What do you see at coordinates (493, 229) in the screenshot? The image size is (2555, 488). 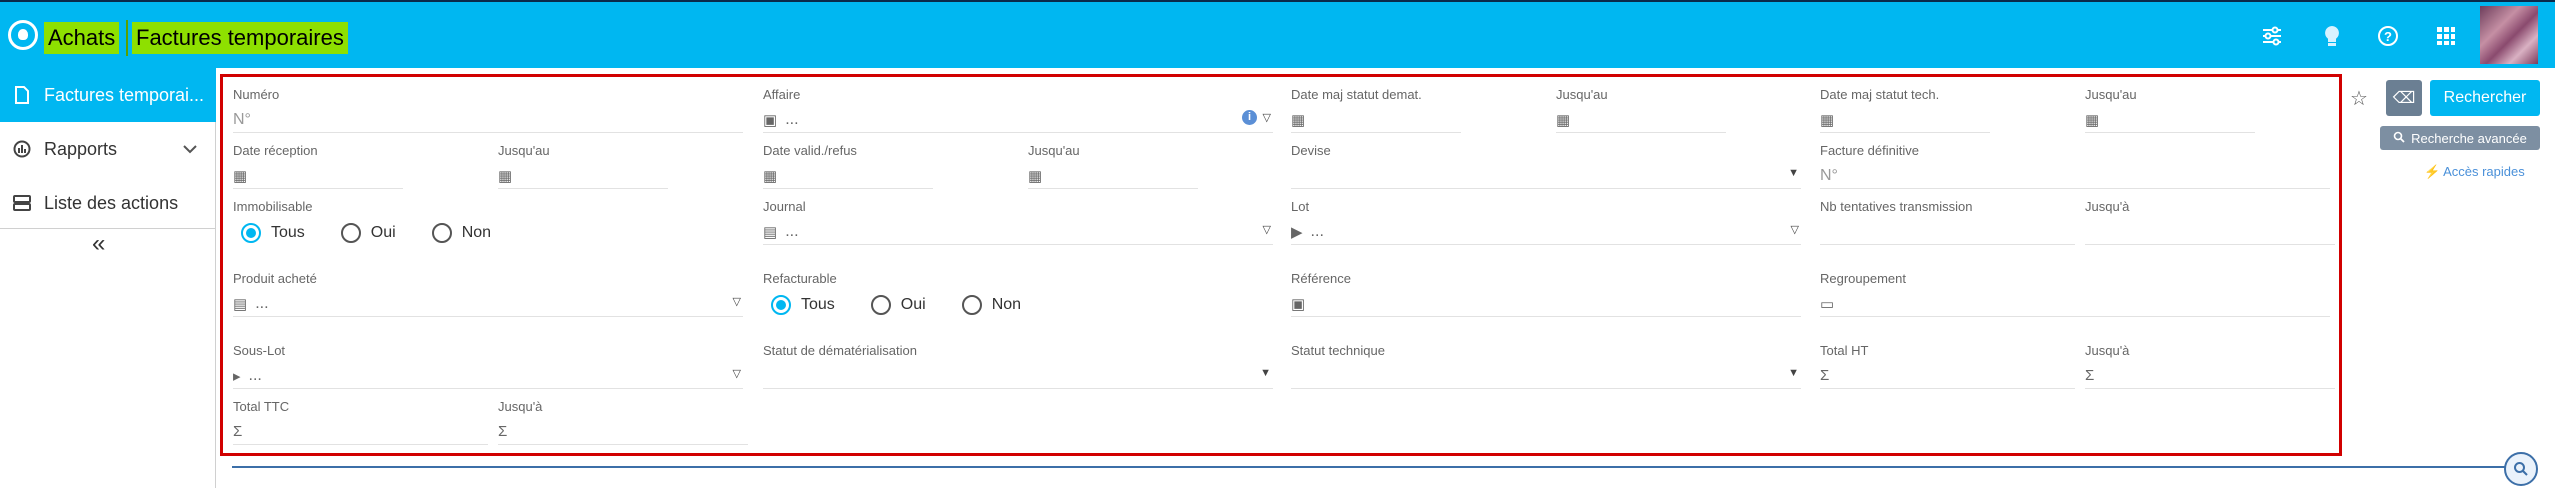 I see `immobilisable-field: Immobilisable Tous Oui Non` at bounding box center [493, 229].